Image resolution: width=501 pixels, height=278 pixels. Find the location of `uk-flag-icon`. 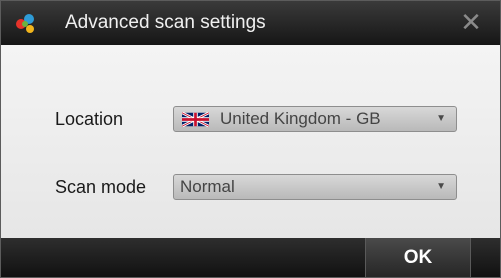

uk-flag-icon is located at coordinates (195, 119).